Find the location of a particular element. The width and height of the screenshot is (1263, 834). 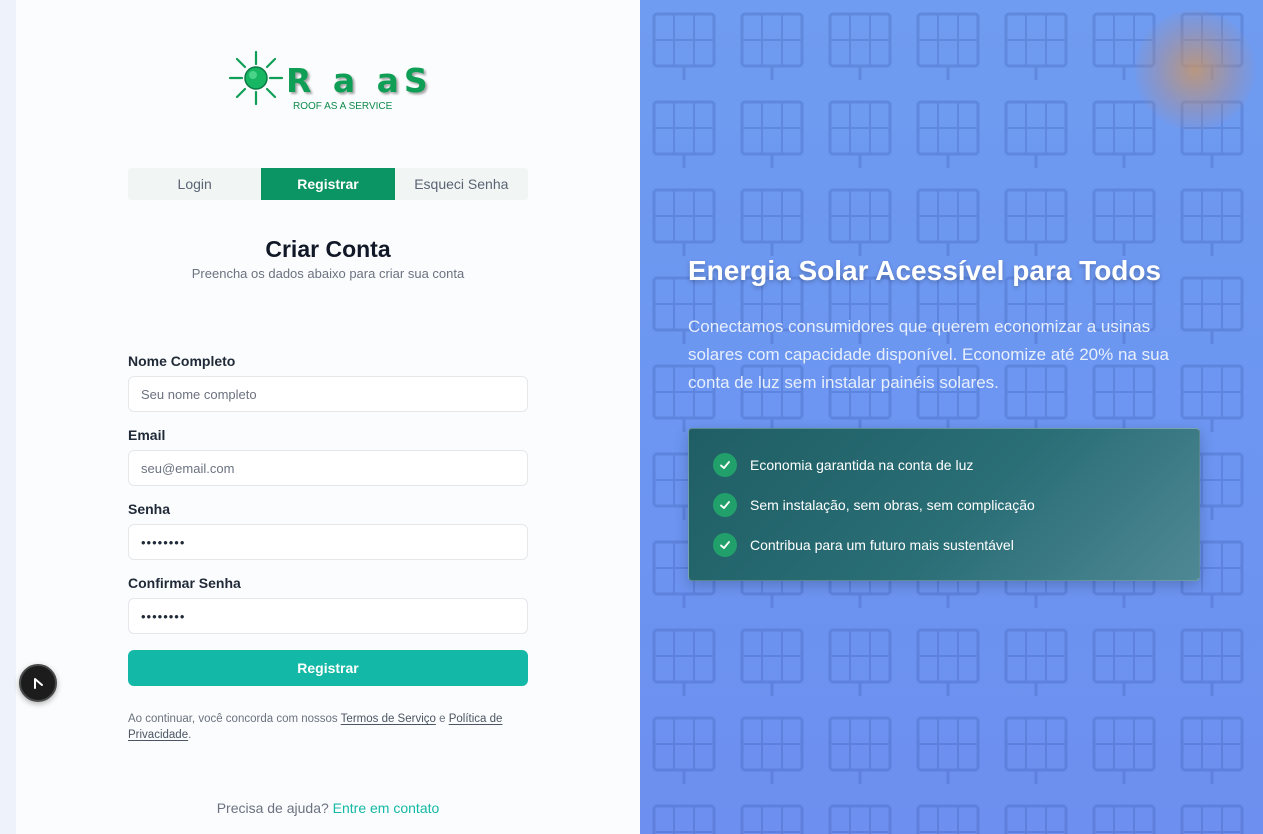

password-input is located at coordinates (328, 542).